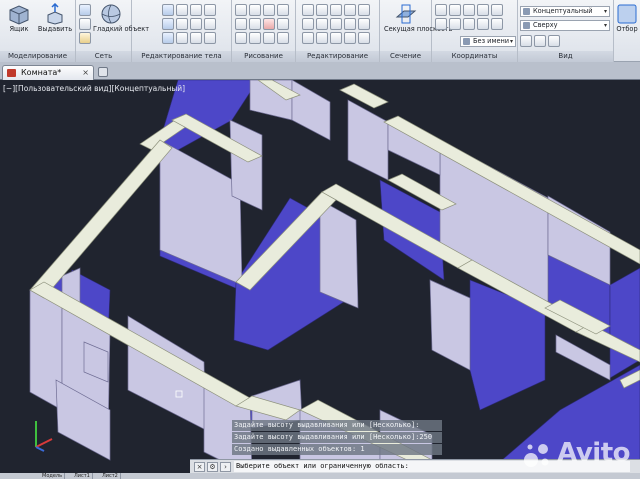  What do you see at coordinates (475, 31) in the screenshot?
I see `panel-coords: Без имени ▾ Координаты` at bounding box center [475, 31].